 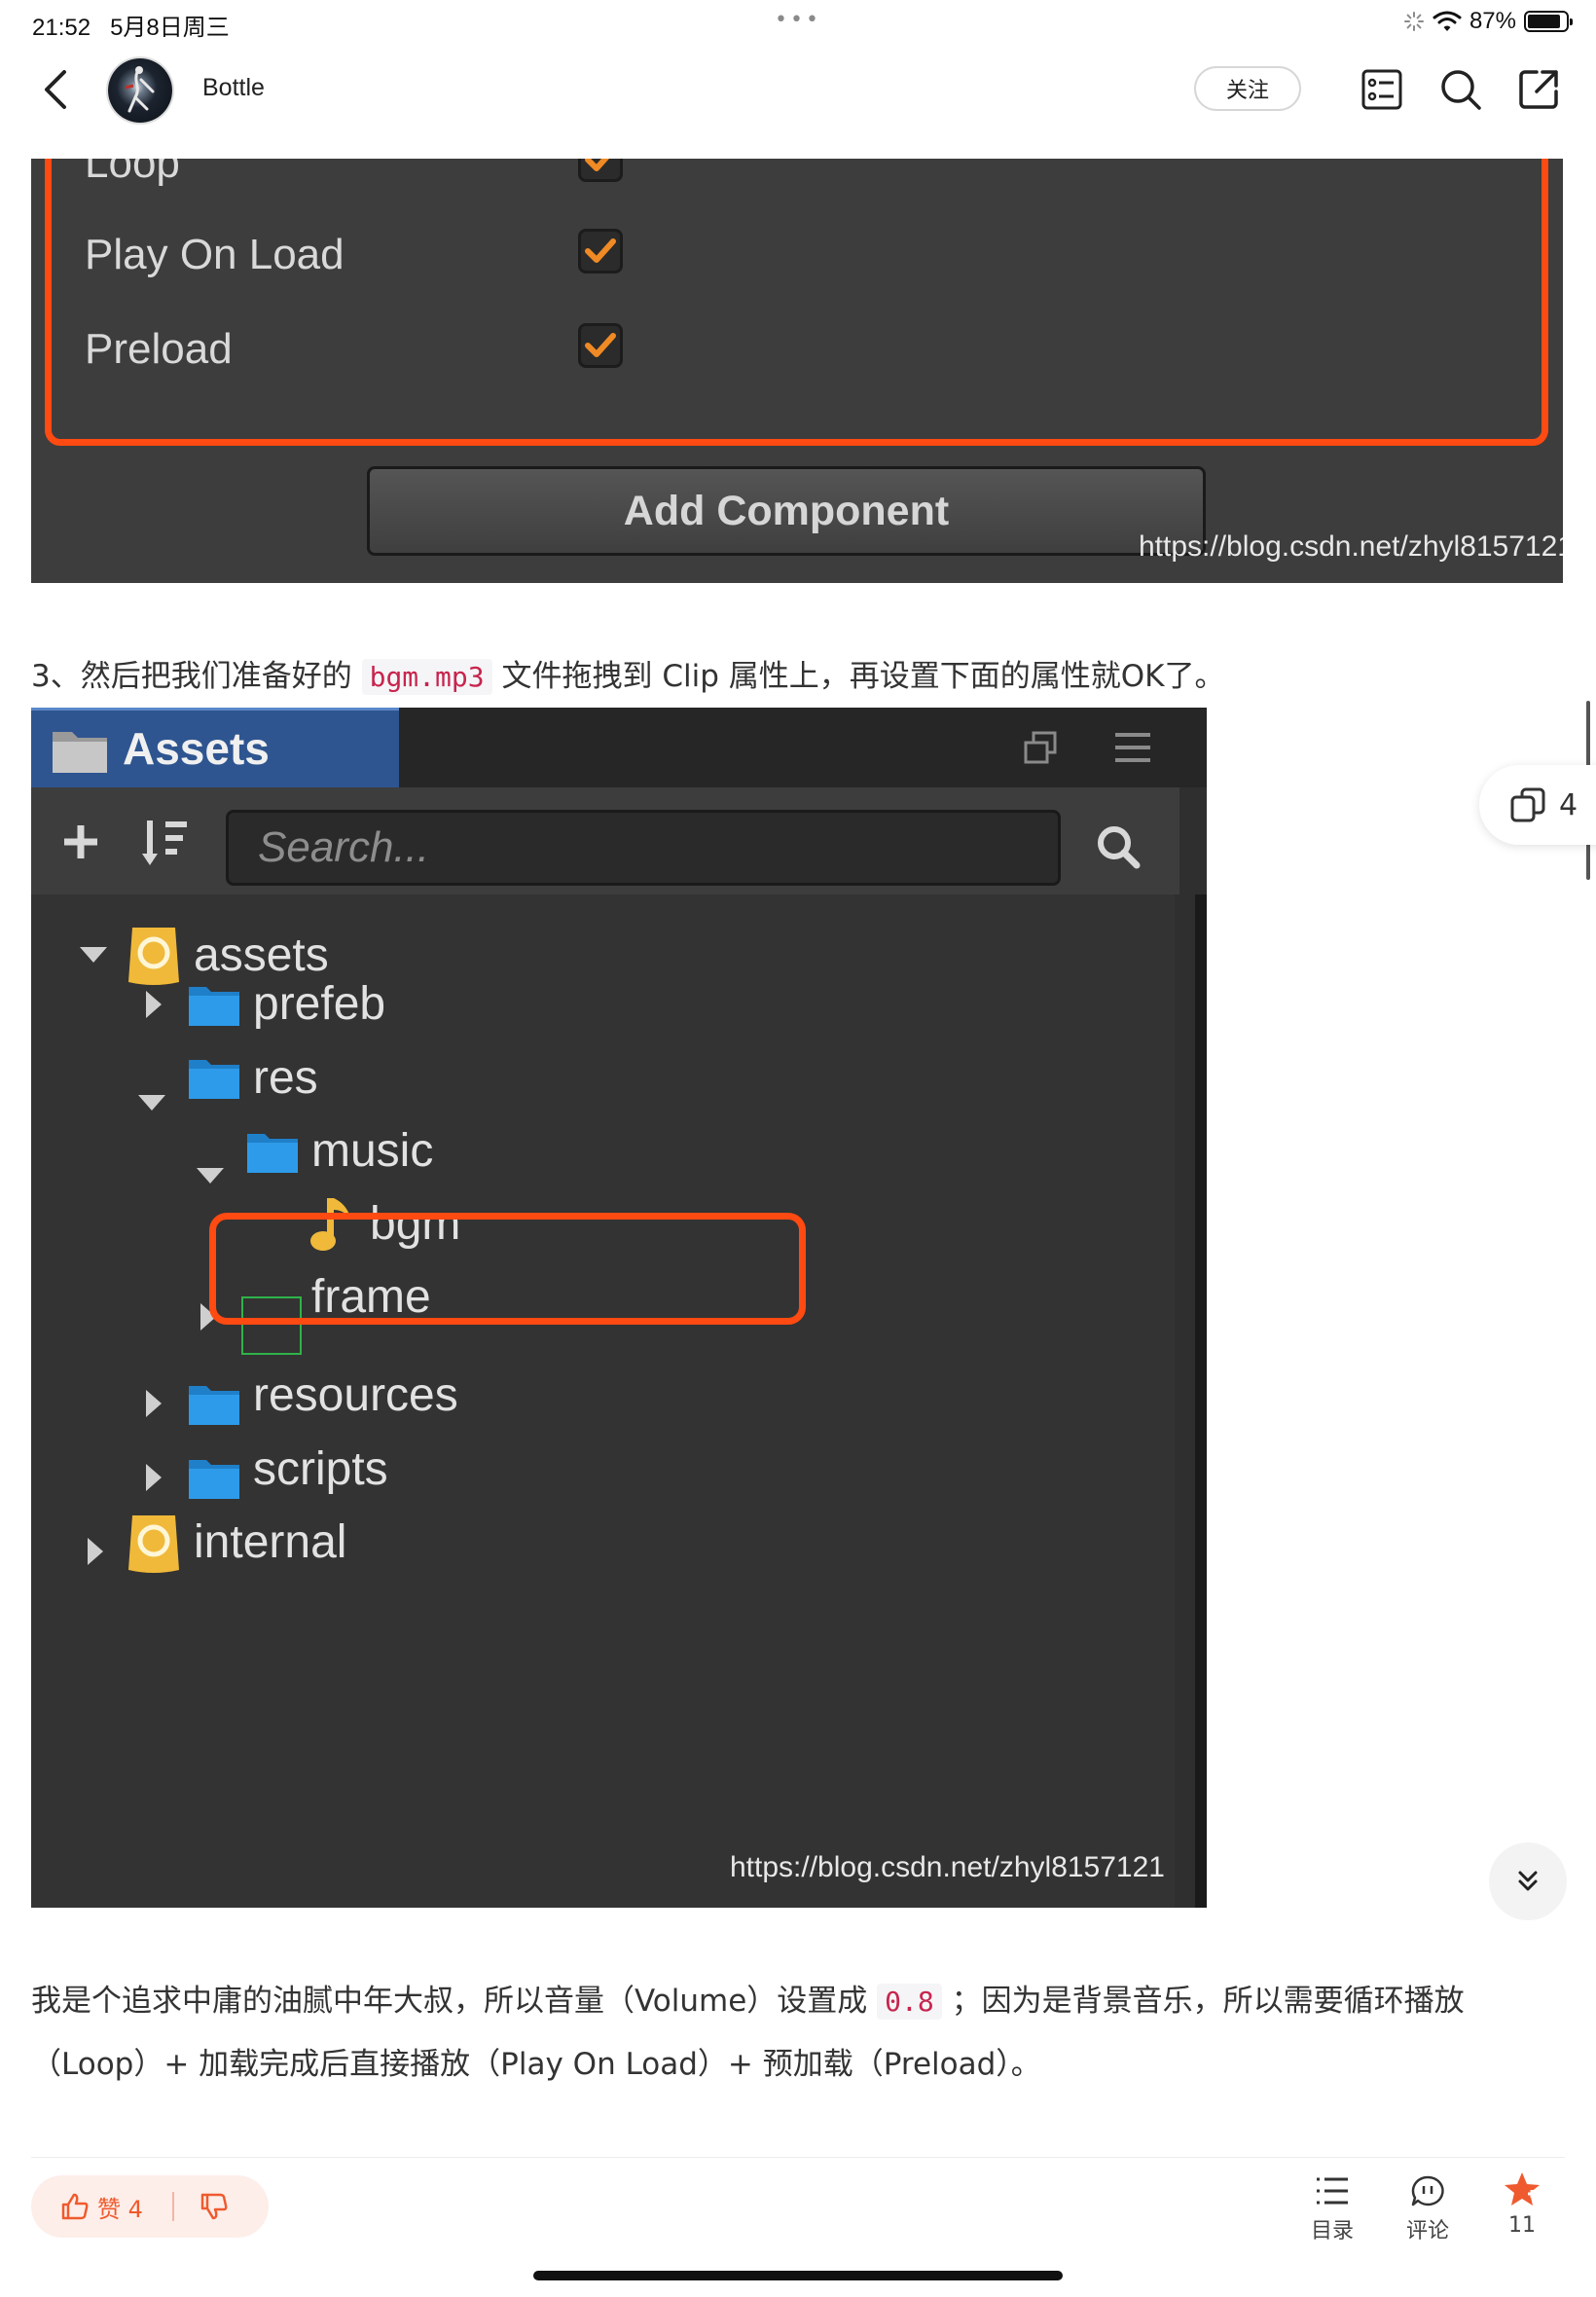 I want to click on tree-item-music: music, so click(x=372, y=1151).